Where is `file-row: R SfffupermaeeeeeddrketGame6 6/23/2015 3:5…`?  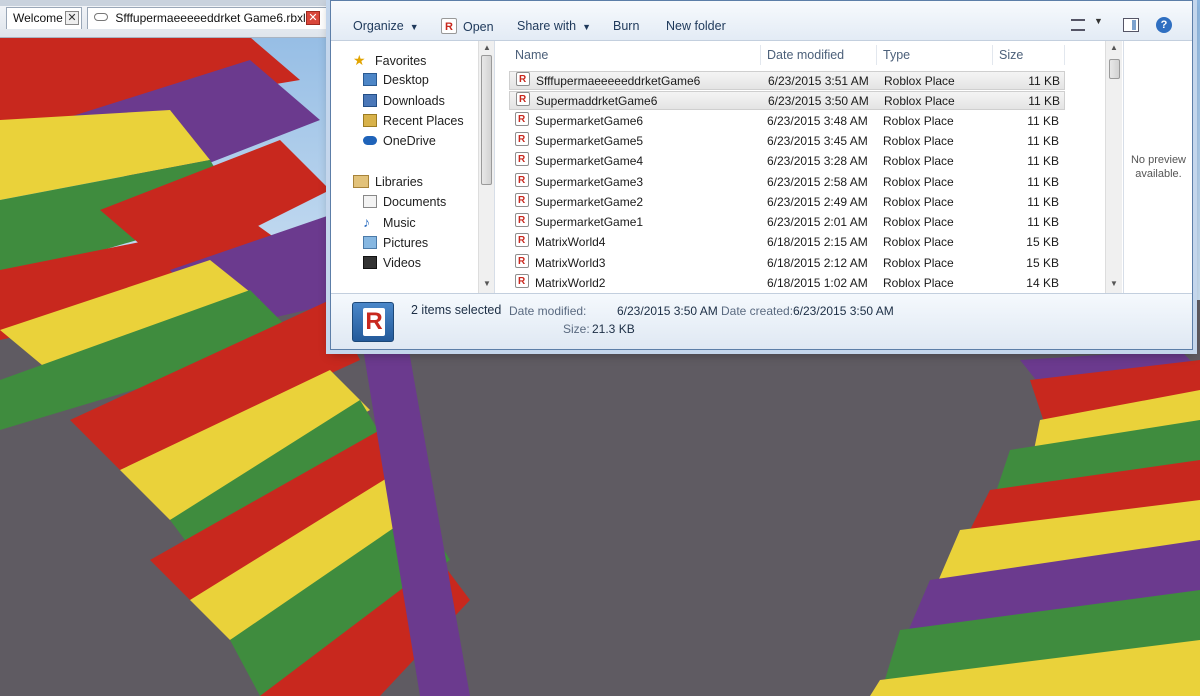 file-row: R SfffupermaeeeeeddrketGame6 6/23/2015 3:5… is located at coordinates (787, 80).